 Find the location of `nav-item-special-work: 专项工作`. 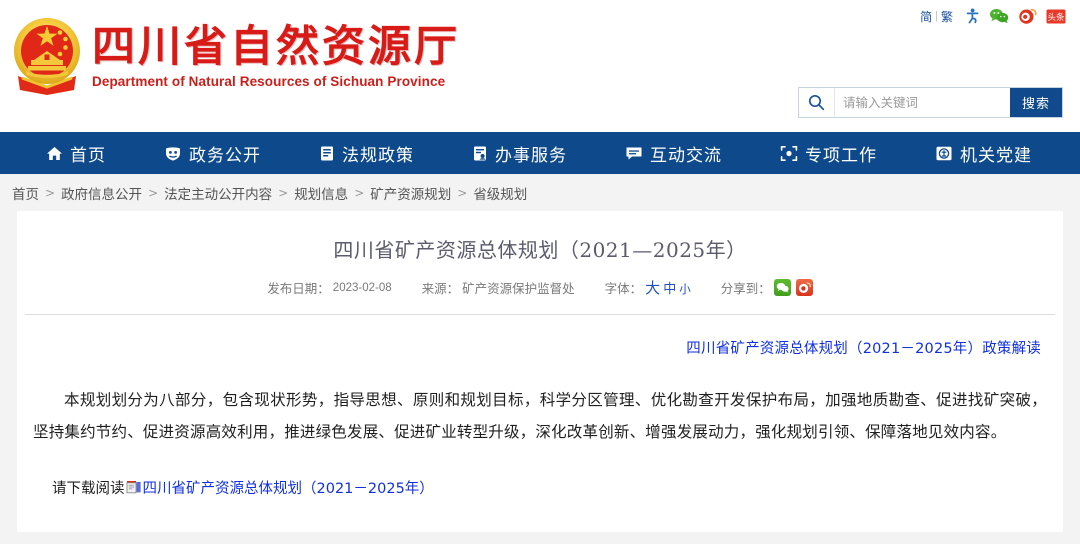

nav-item-special-work: 专项工作 is located at coordinates (828, 153).